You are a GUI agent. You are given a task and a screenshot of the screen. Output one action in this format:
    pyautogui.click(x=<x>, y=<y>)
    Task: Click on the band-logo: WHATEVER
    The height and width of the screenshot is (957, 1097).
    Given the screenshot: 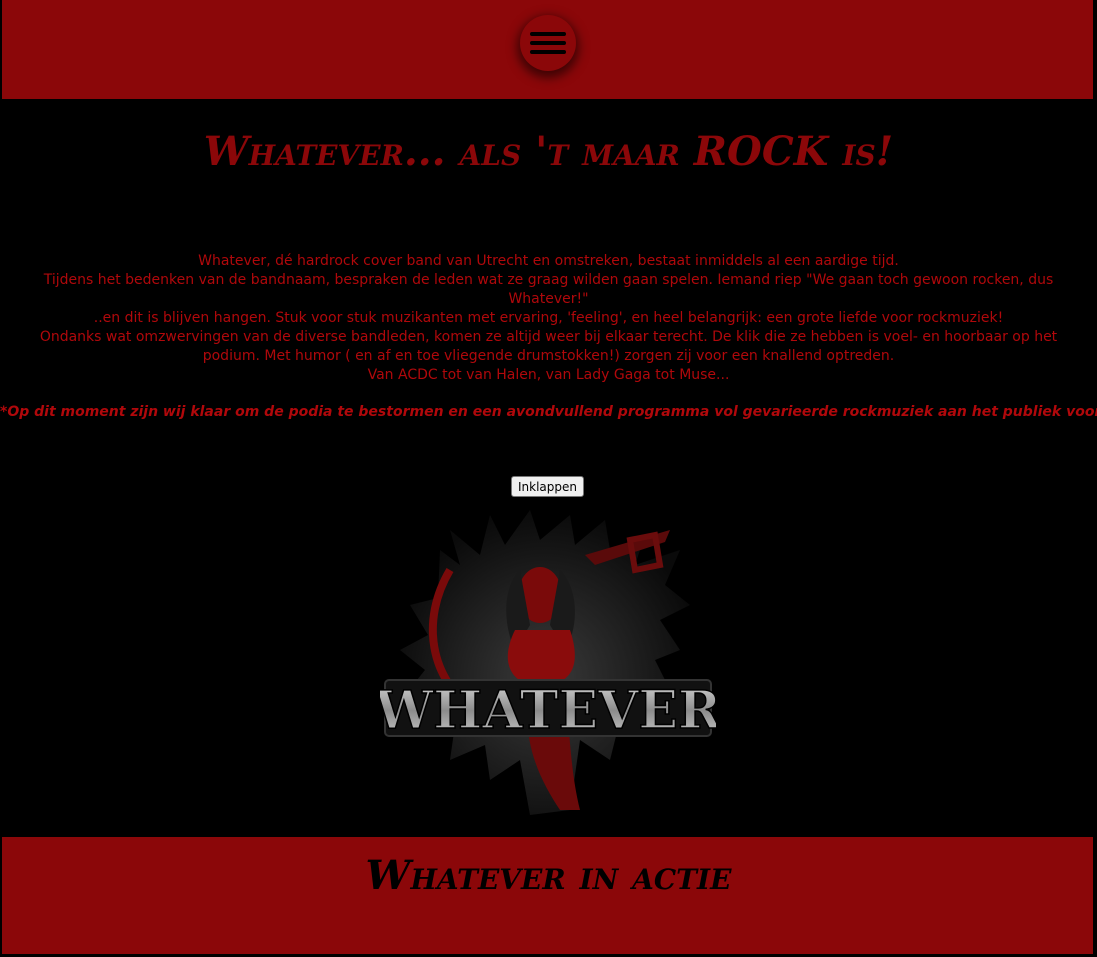 What is the action you would take?
    pyautogui.click(x=548, y=662)
    